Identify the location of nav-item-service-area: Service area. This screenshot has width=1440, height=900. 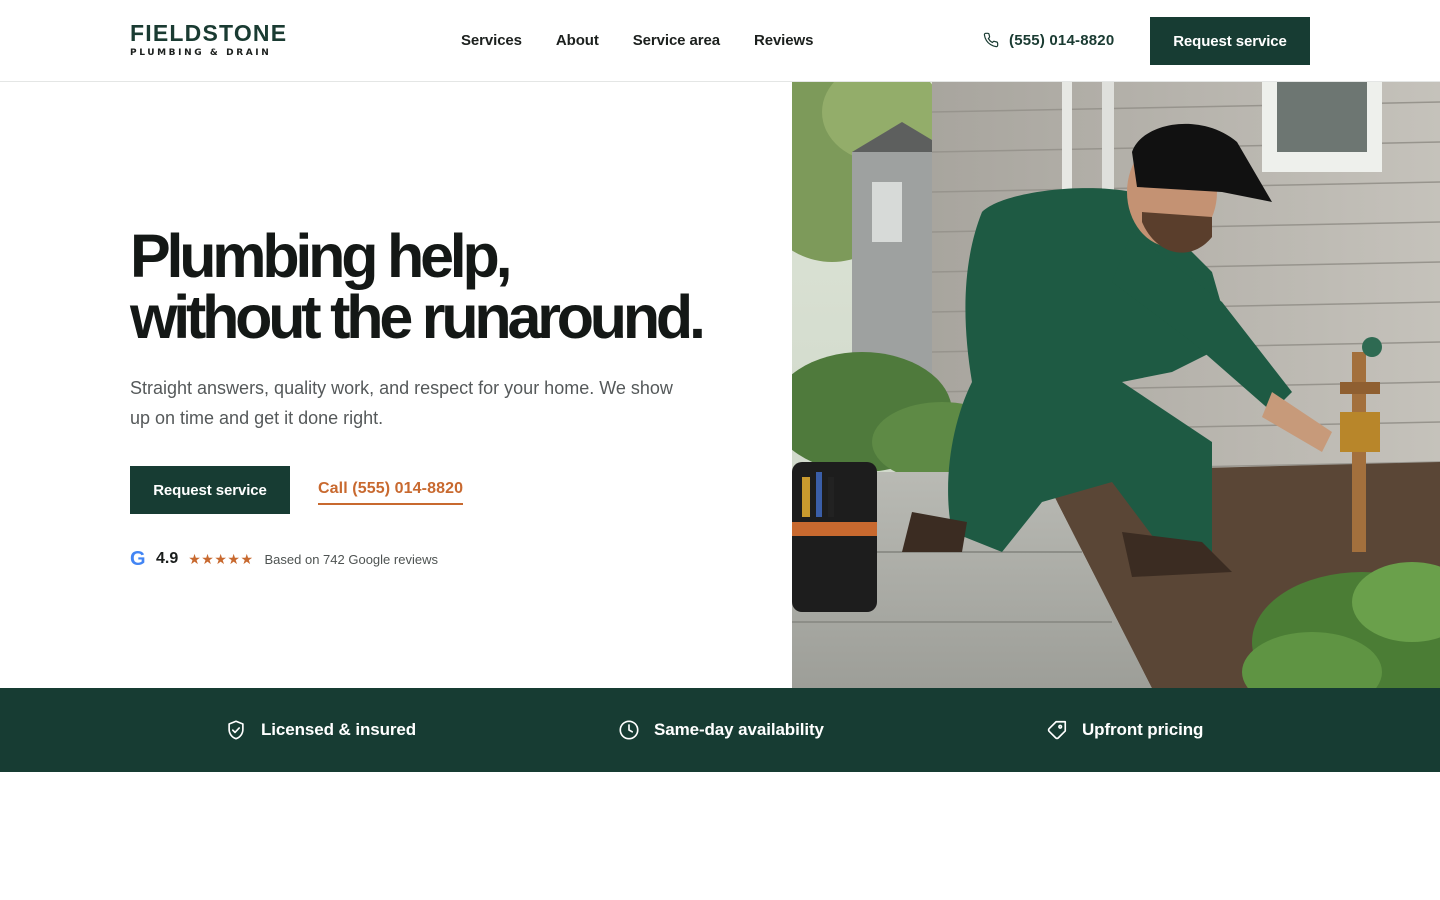
(676, 41).